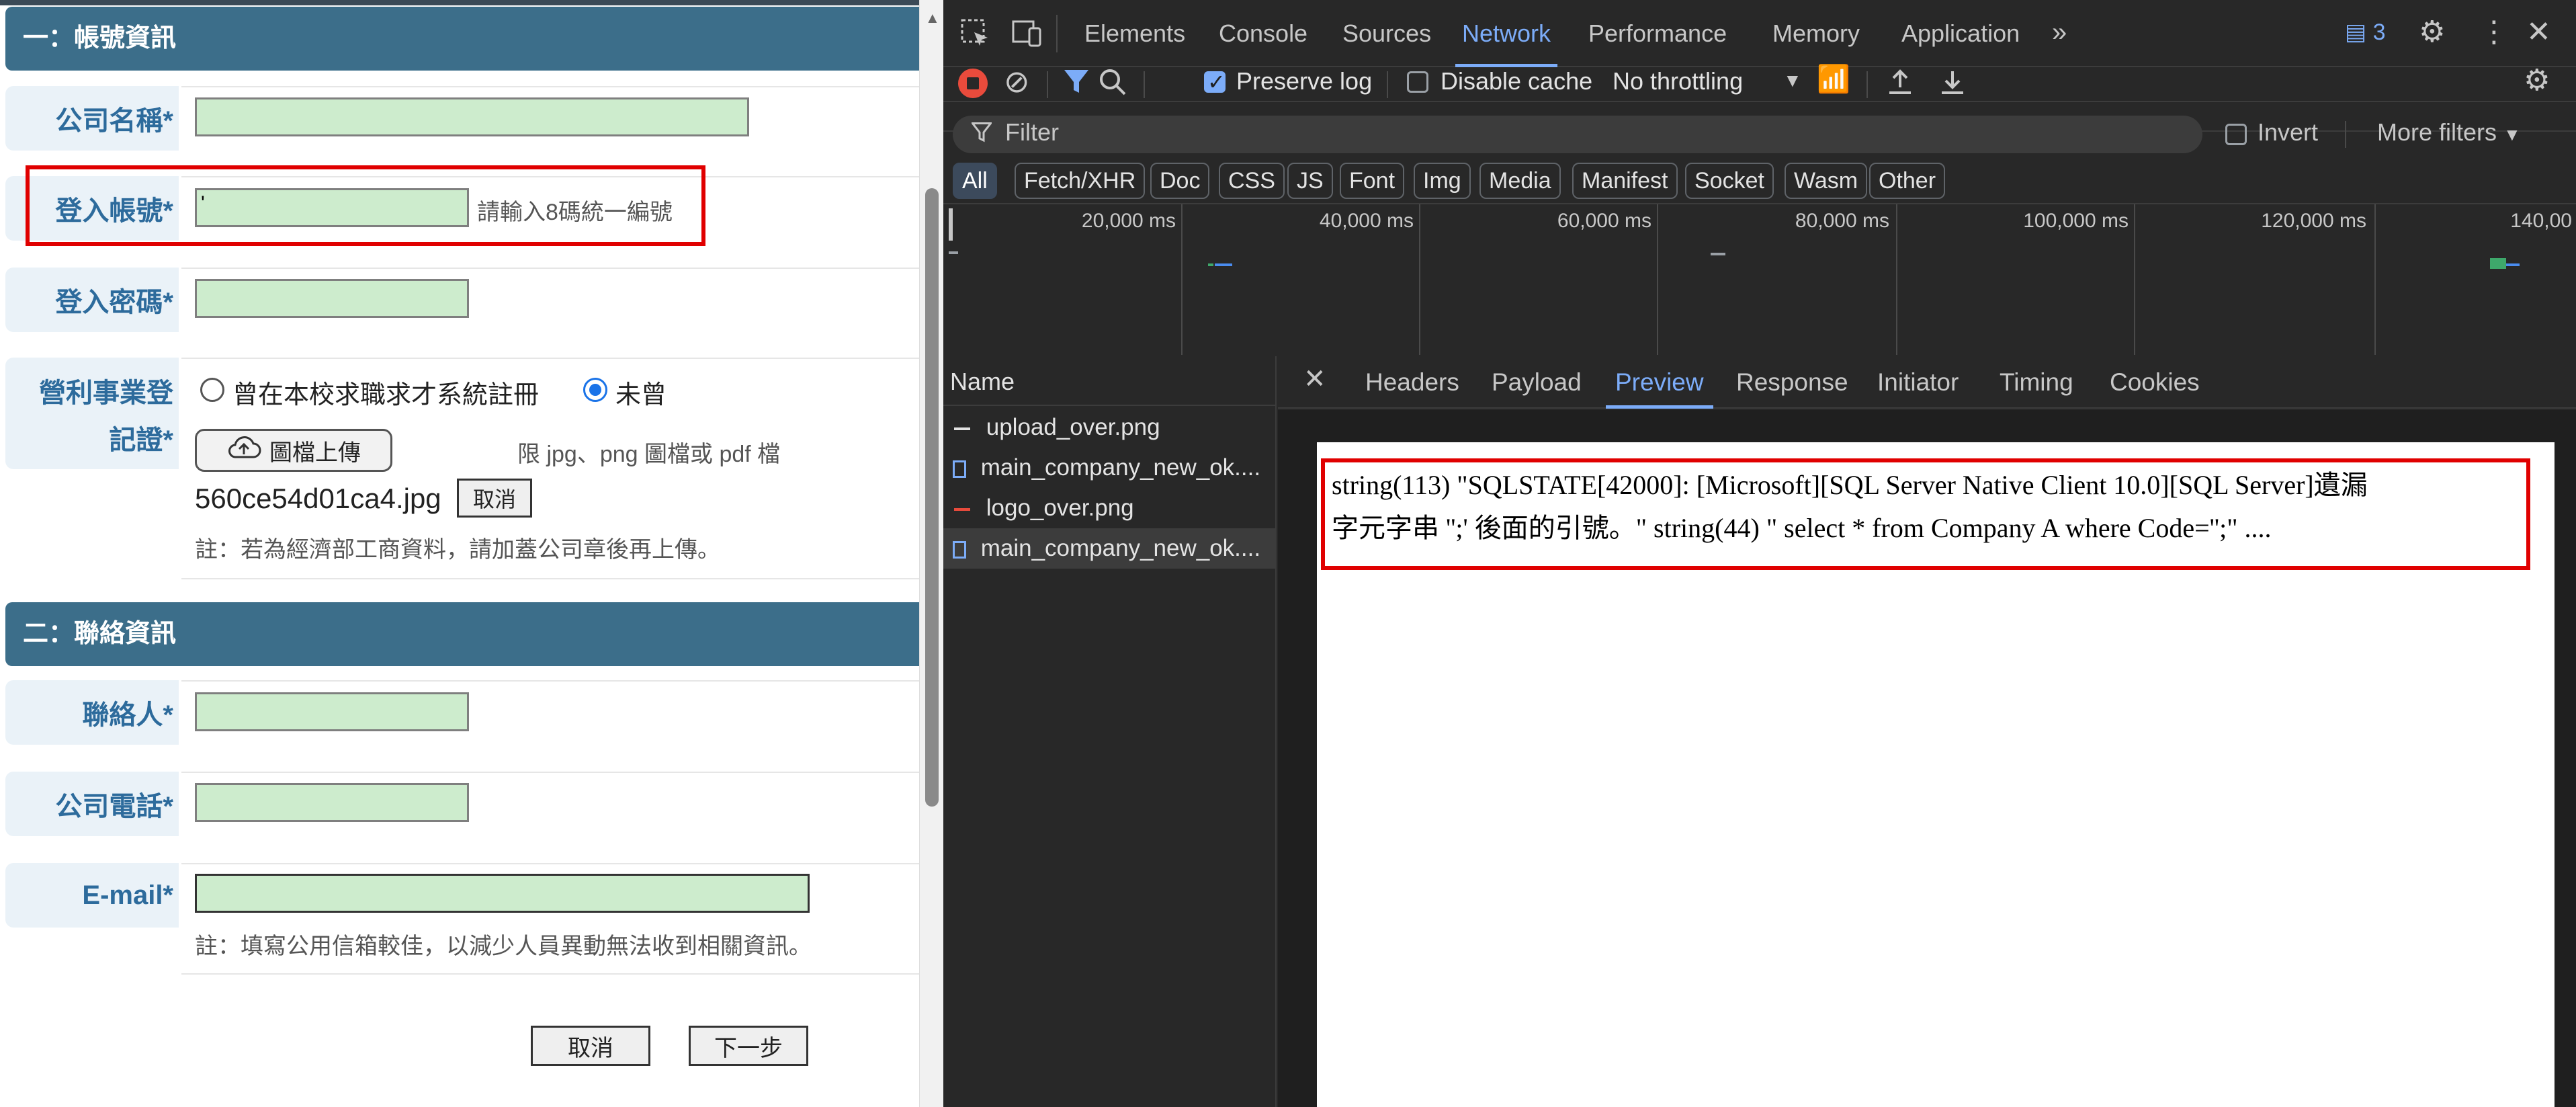 This screenshot has height=1107, width=2576. I want to click on chip-fetch-xhr: Fetch/XHR, so click(1080, 181).